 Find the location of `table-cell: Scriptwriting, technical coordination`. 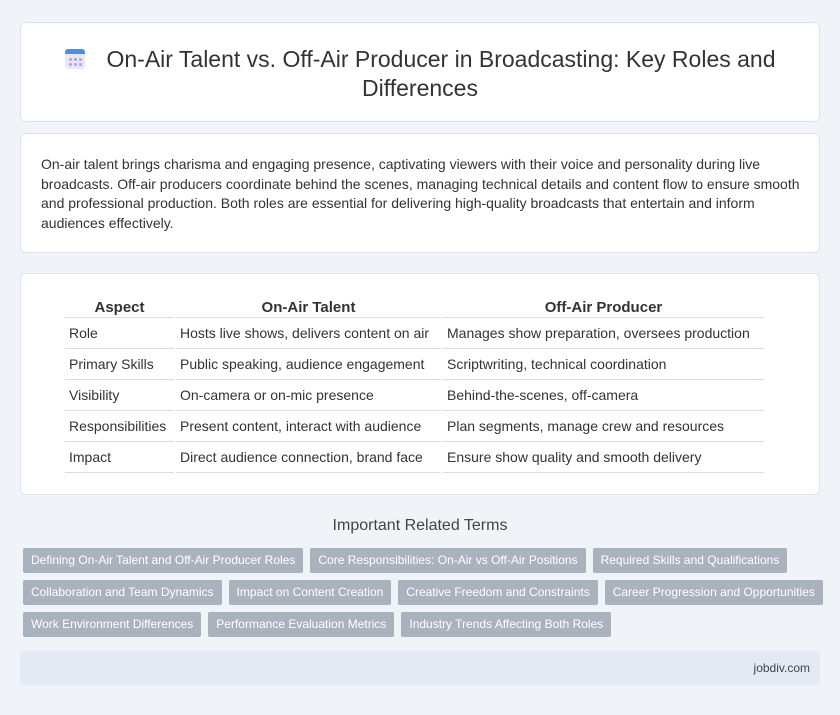

table-cell: Scriptwriting, technical coordination is located at coordinates (603, 364).